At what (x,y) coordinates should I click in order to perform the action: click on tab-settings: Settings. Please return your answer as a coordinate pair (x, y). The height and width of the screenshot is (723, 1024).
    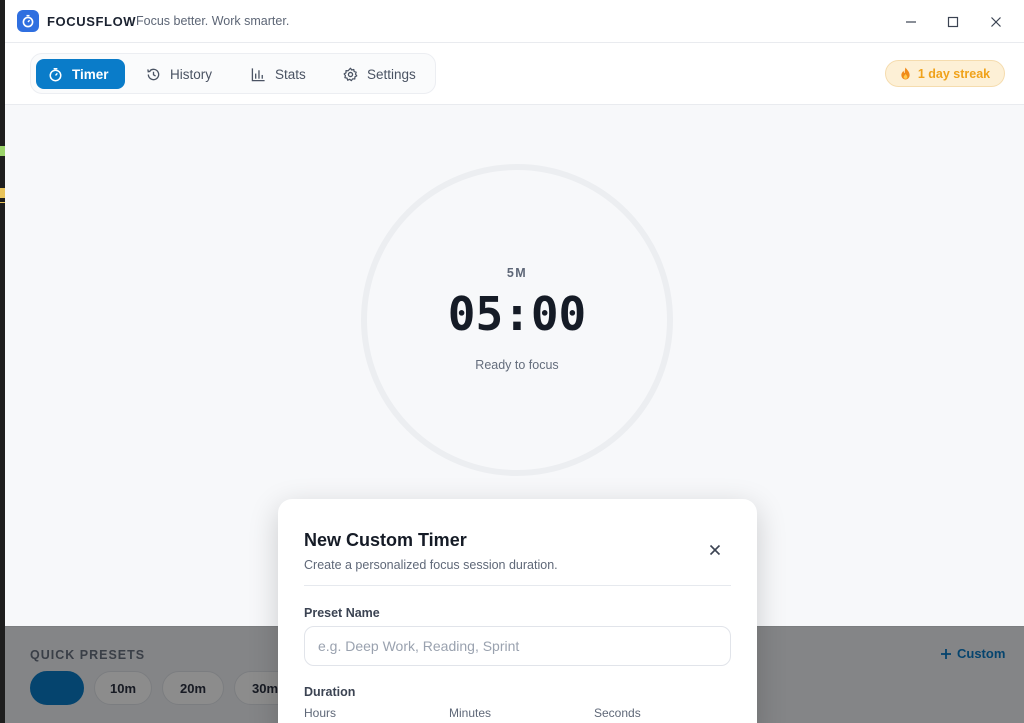
    Looking at the image, I should click on (379, 74).